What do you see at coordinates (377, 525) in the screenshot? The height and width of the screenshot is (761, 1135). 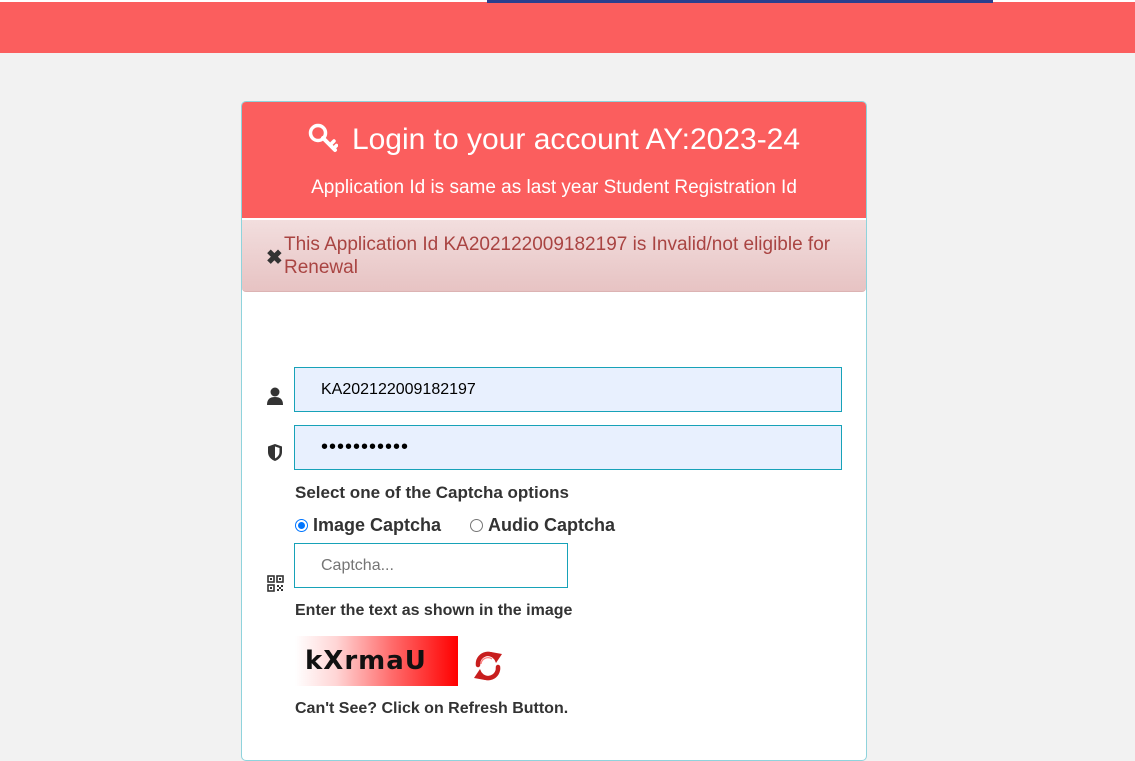 I see `image-captcha-label: Image Captcha` at bounding box center [377, 525].